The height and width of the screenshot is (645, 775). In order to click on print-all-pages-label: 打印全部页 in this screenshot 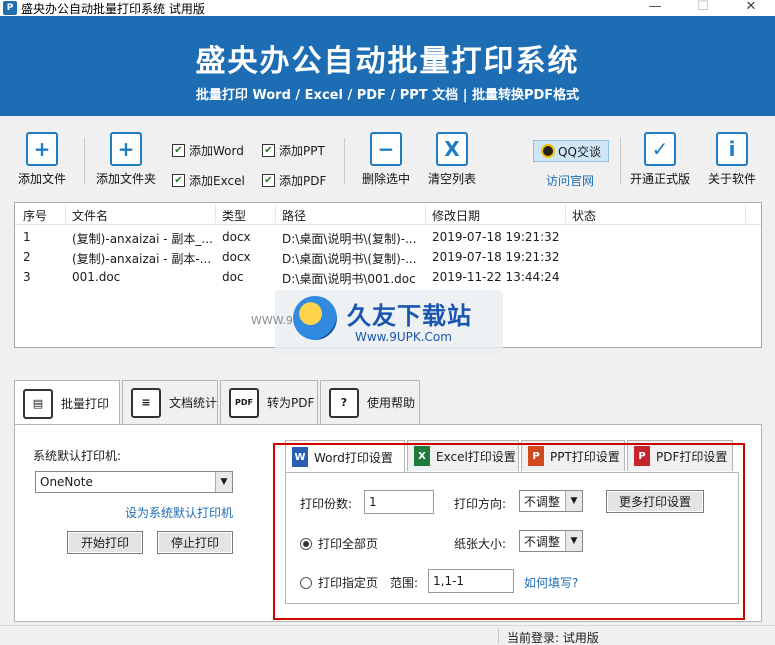, I will do `click(348, 544)`.